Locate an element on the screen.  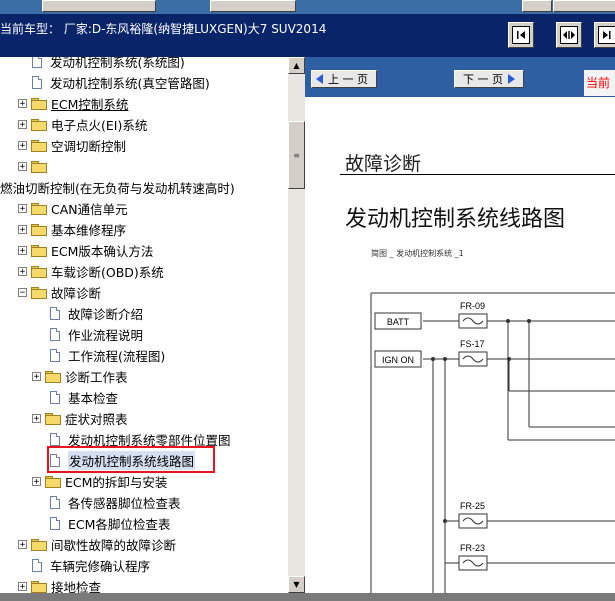
tree-folder: + 接地检查 is located at coordinates (59, 584).